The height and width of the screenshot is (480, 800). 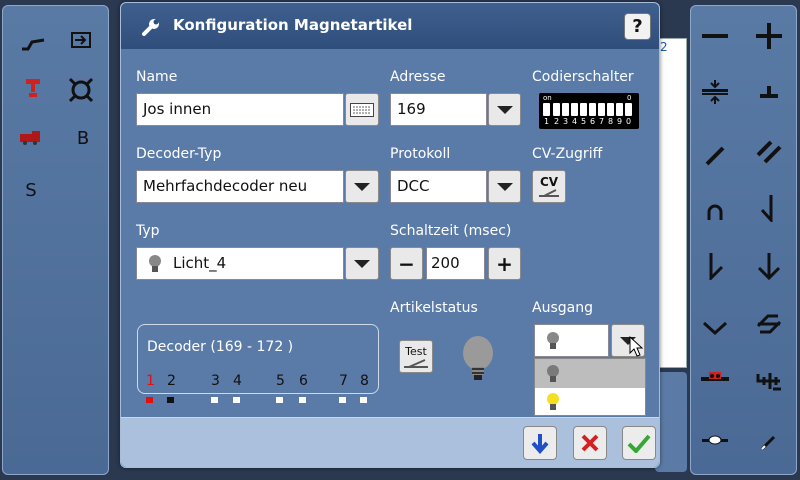 I want to click on protokoll-label: Protokoll, so click(x=420, y=154).